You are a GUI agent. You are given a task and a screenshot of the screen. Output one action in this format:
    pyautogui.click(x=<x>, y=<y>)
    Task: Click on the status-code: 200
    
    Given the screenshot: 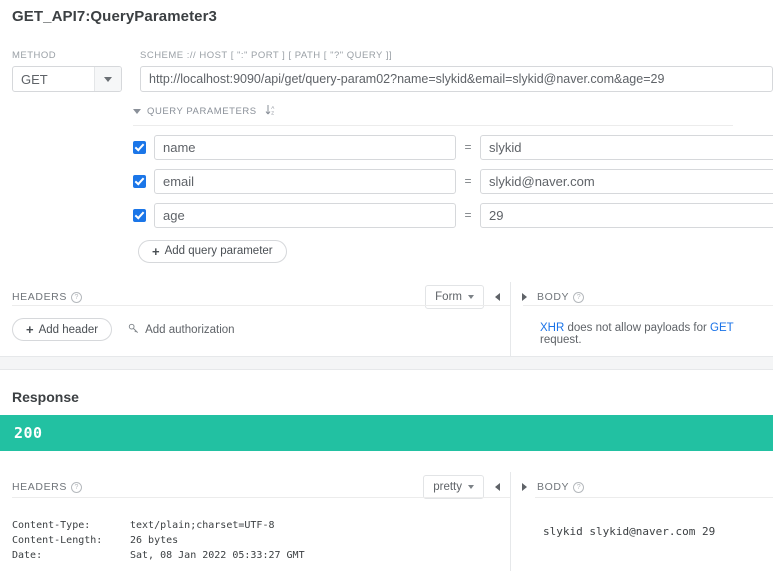 What is the action you would take?
    pyautogui.click(x=28, y=433)
    